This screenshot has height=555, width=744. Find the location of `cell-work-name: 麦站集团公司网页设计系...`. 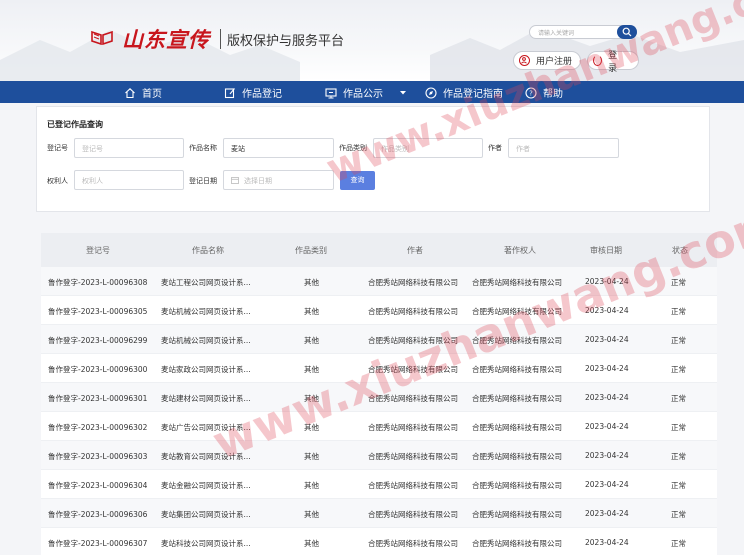

cell-work-name: 麦站集团公司网页设计系... is located at coordinates (206, 514).